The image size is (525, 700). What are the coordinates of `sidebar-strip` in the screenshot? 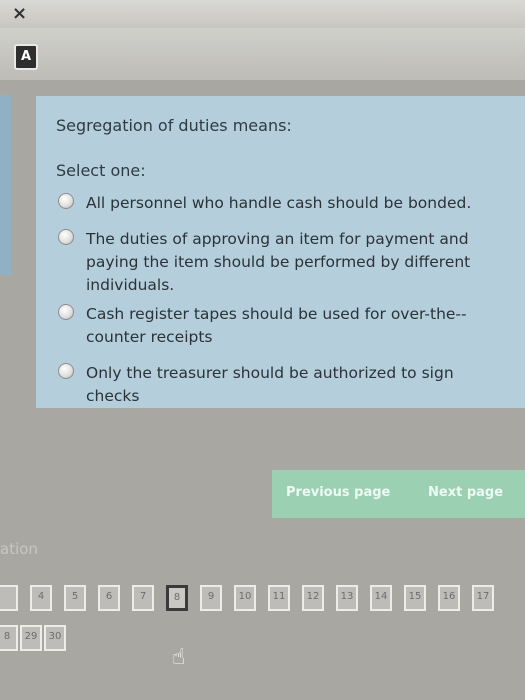 It's located at (5, 185).